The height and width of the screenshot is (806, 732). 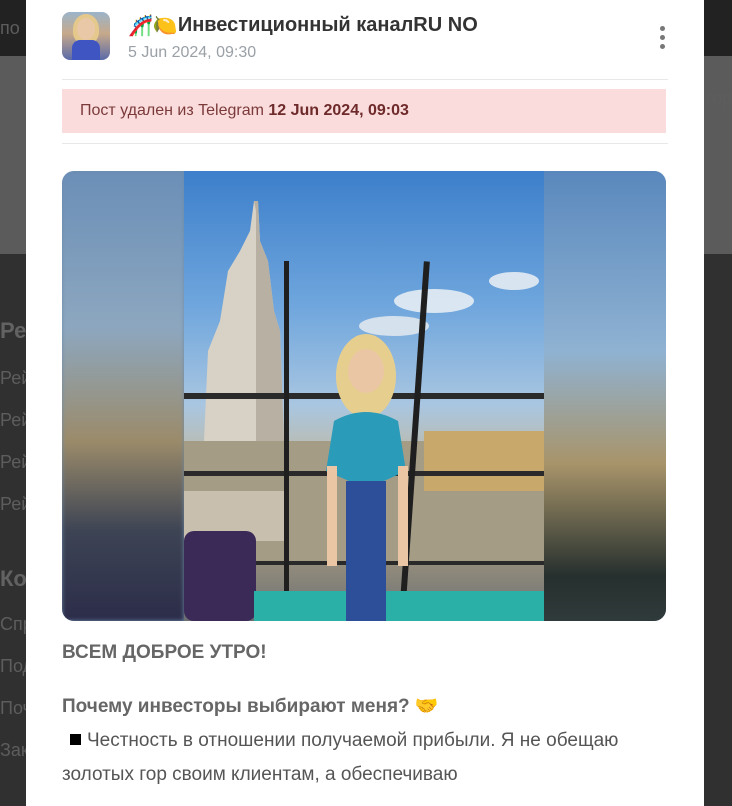 What do you see at coordinates (75, 740) in the screenshot?
I see `black-square-icon` at bounding box center [75, 740].